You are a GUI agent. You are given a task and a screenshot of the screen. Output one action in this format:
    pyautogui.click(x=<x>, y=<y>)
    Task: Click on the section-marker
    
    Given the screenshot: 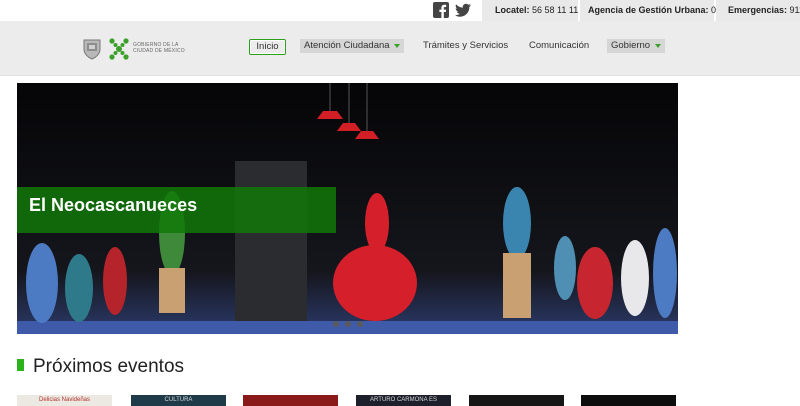 What is the action you would take?
    pyautogui.click(x=20, y=365)
    